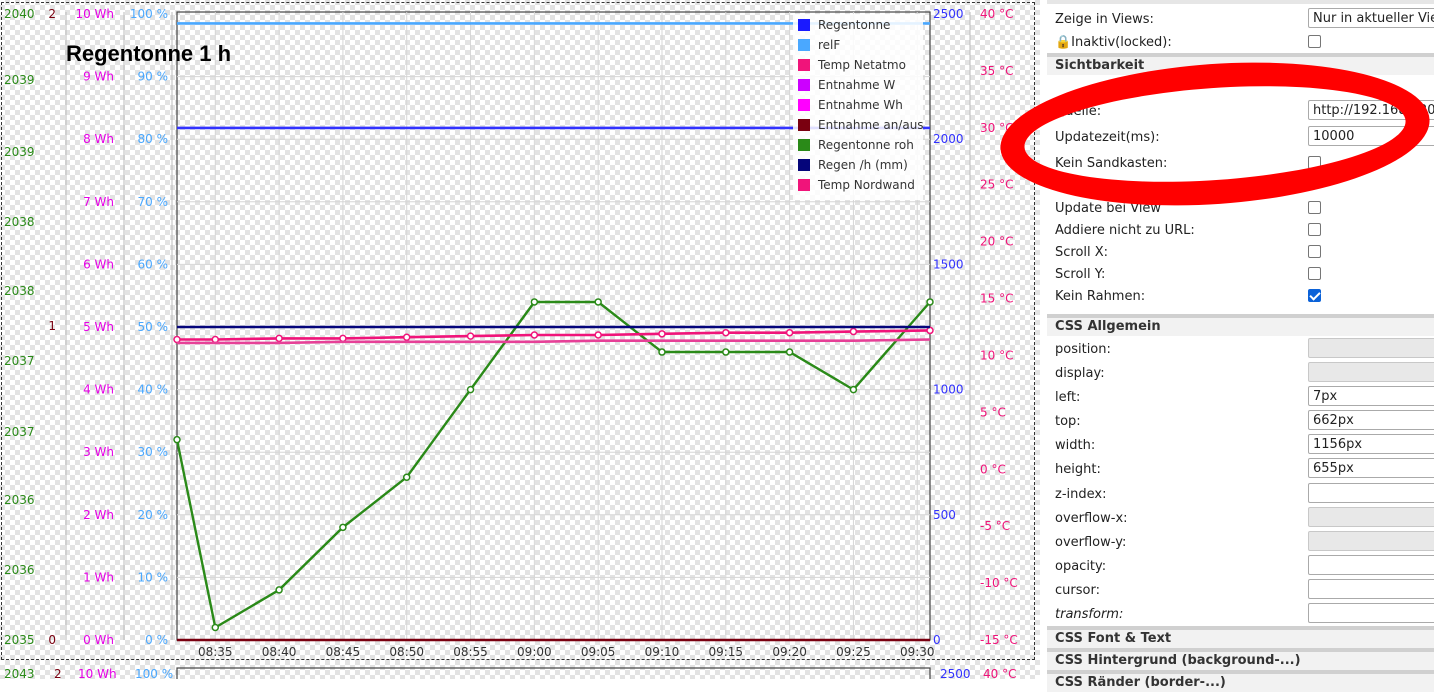  I want to click on property-row-overflow-y: overflow-y:, so click(1244, 542).